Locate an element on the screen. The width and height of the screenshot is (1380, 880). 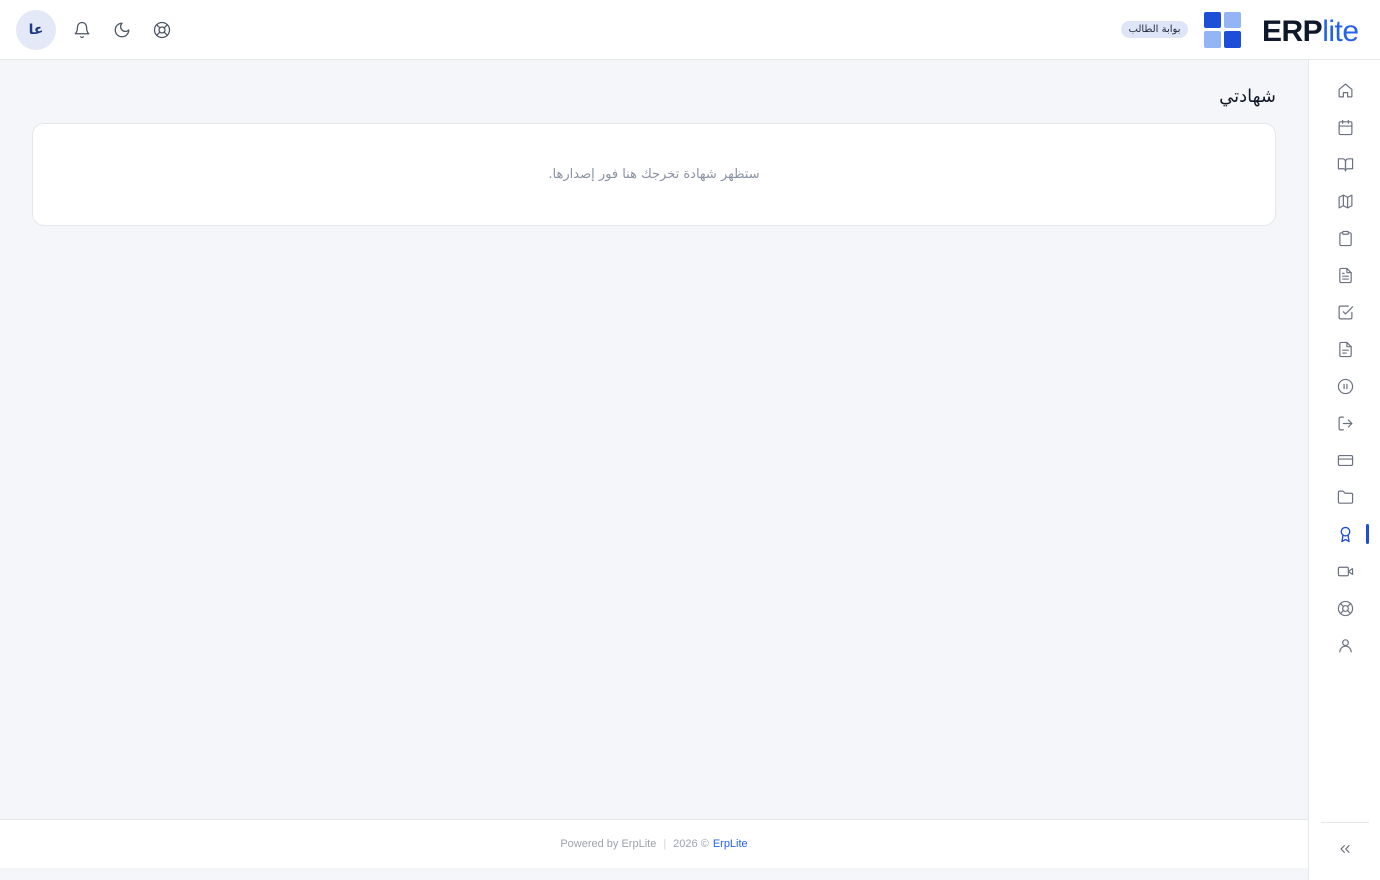
logo-text-lite: lite is located at coordinates (1340, 31).